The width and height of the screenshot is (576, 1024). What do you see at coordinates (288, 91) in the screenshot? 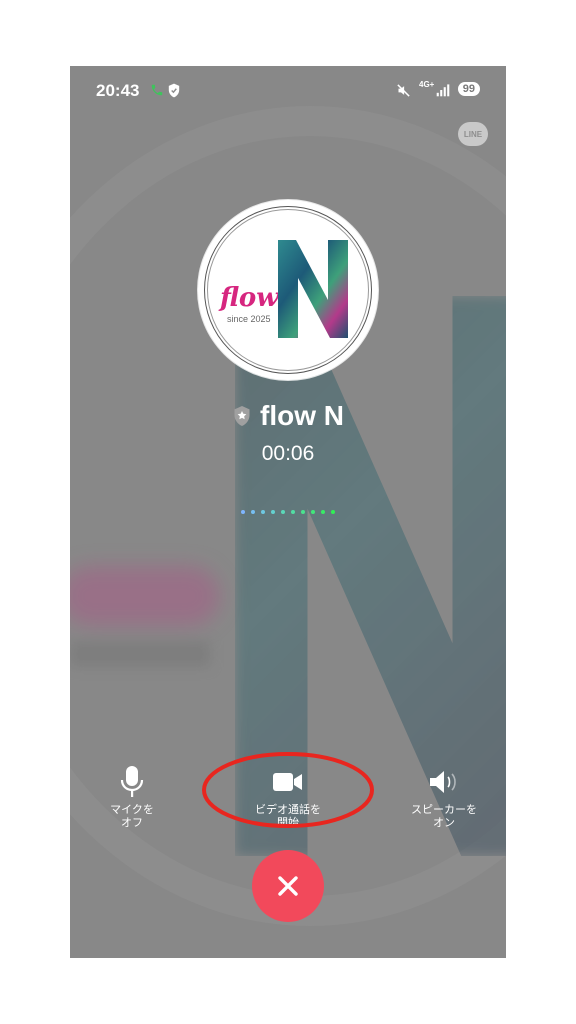
I see `status-bar: 20:43 4G+ 99` at bounding box center [288, 91].